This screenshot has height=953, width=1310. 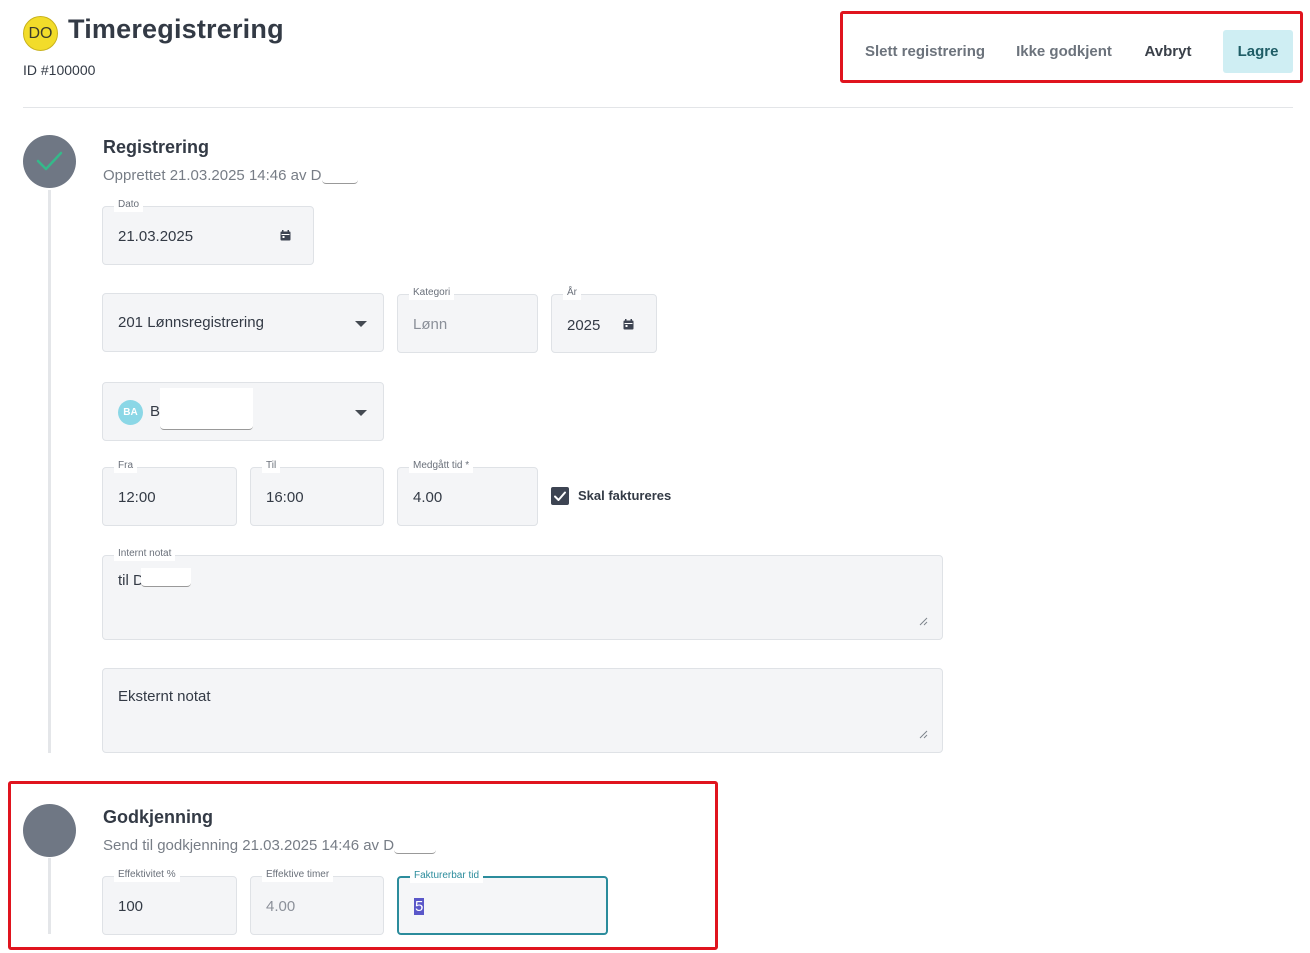 I want to click on billable-checkbox, so click(x=560, y=496).